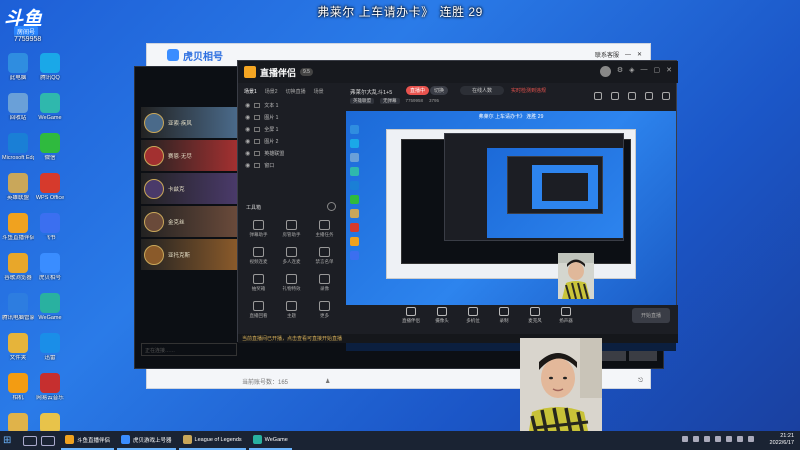  What do you see at coordinates (291, 256) in the screenshot?
I see `tool-button: 多人连麦` at bounding box center [291, 256].